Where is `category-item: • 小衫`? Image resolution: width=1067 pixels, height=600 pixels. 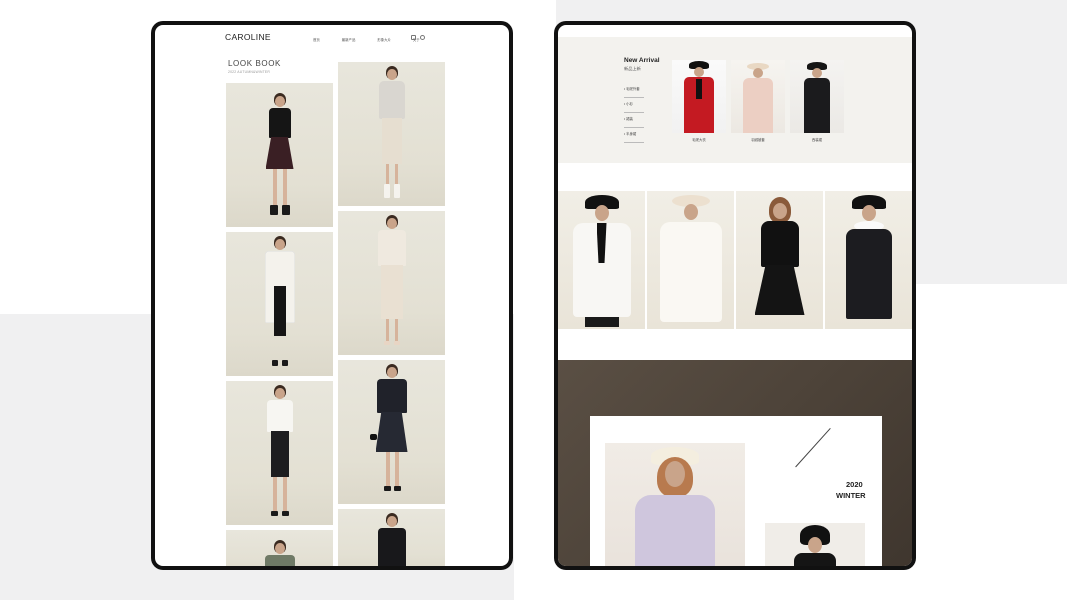
category-item: • 小衫 is located at coordinates (634, 105).